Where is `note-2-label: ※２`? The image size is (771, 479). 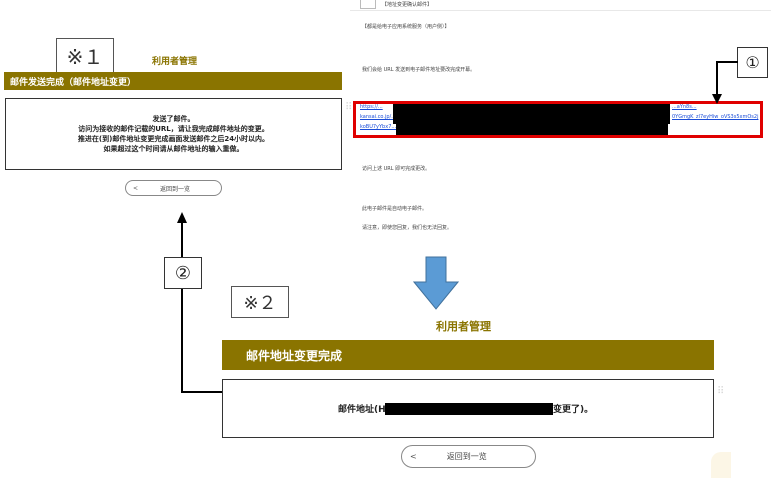
note-2-label: ※２ is located at coordinates (260, 302).